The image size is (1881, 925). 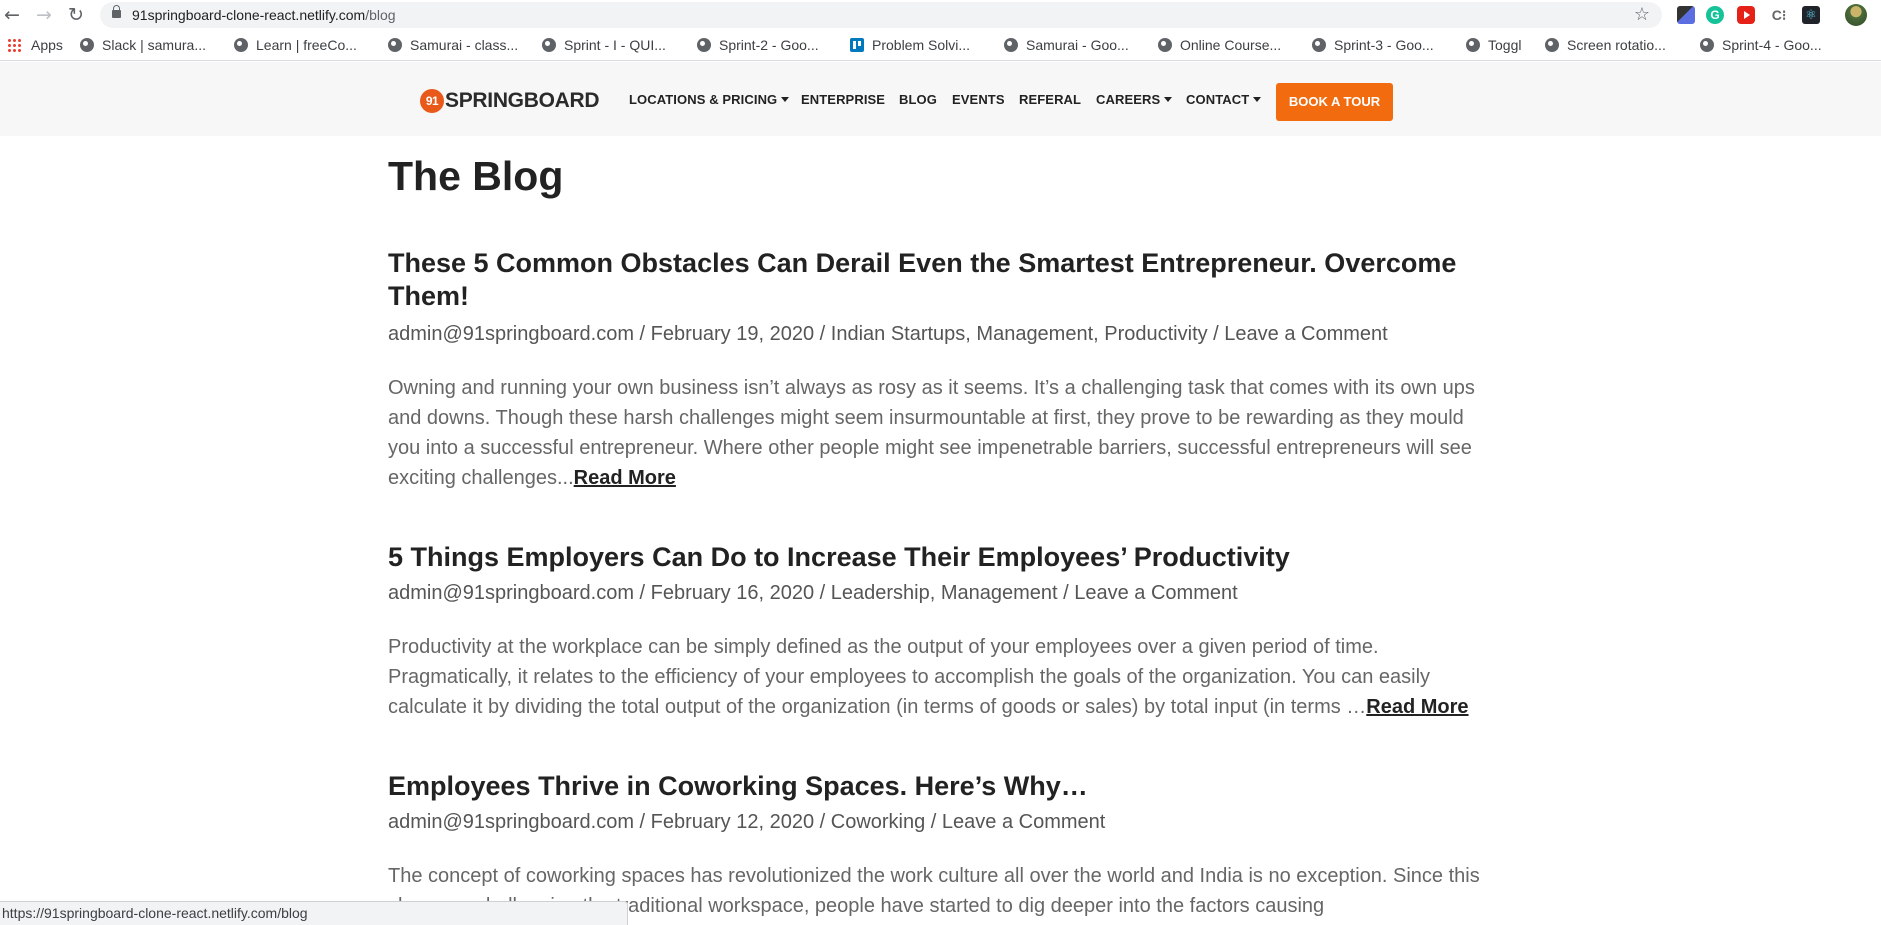 I want to click on pen-extension-icon, so click(x=1686, y=15).